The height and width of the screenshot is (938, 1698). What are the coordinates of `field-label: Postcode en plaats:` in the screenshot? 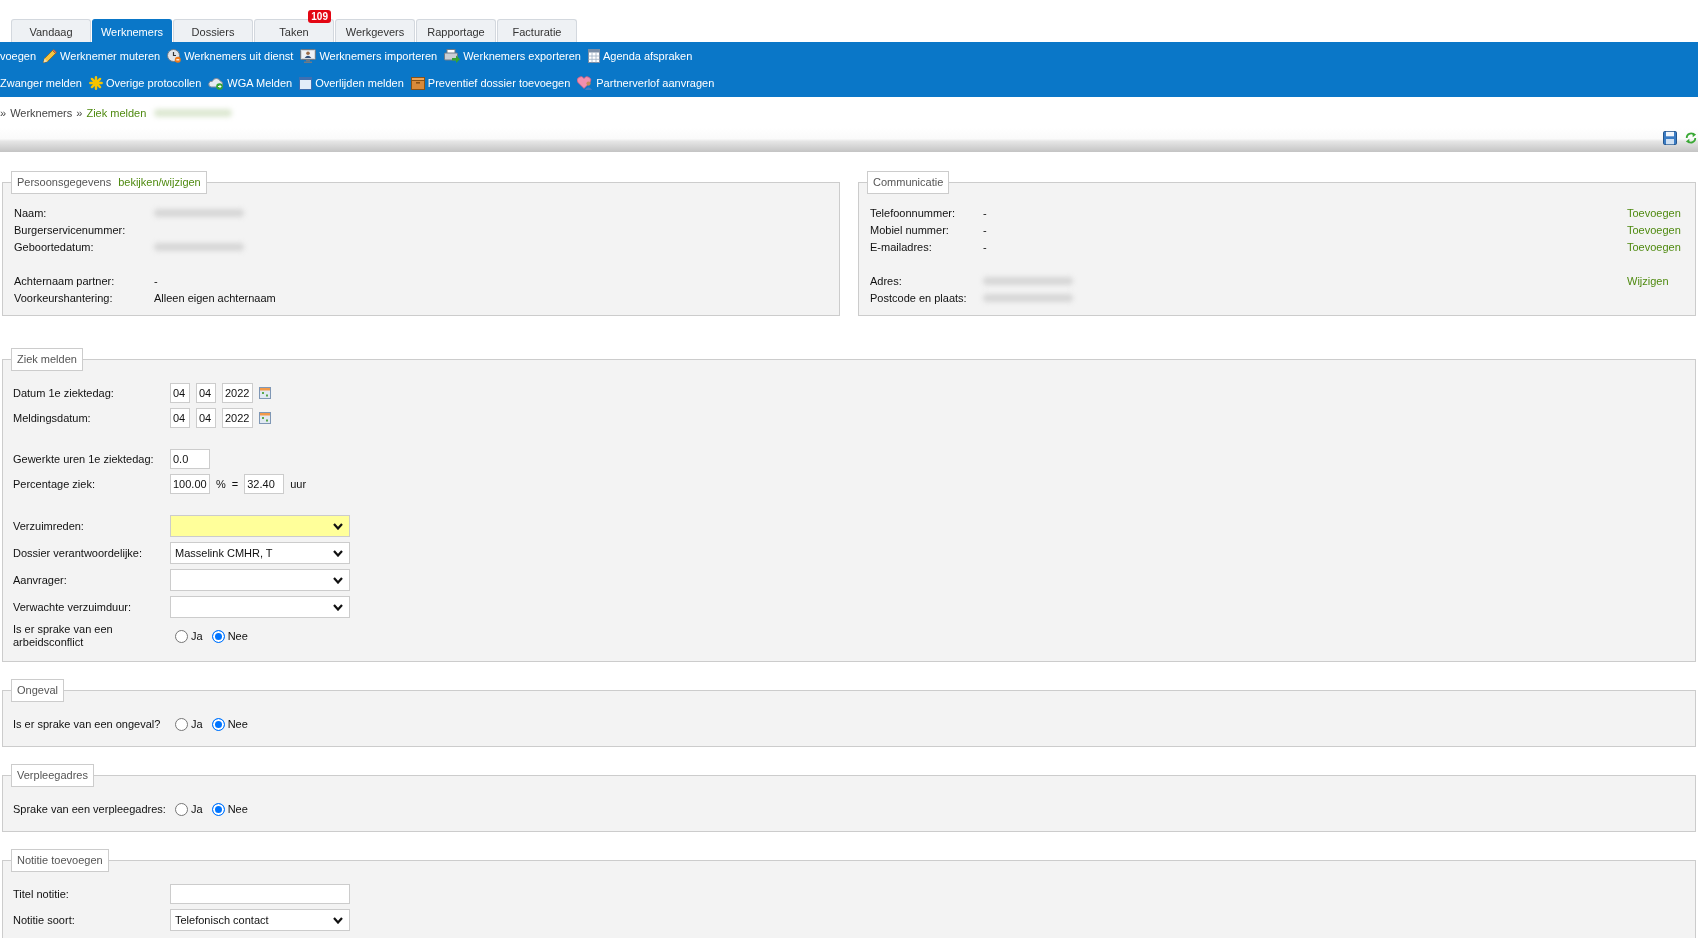 It's located at (919, 297).